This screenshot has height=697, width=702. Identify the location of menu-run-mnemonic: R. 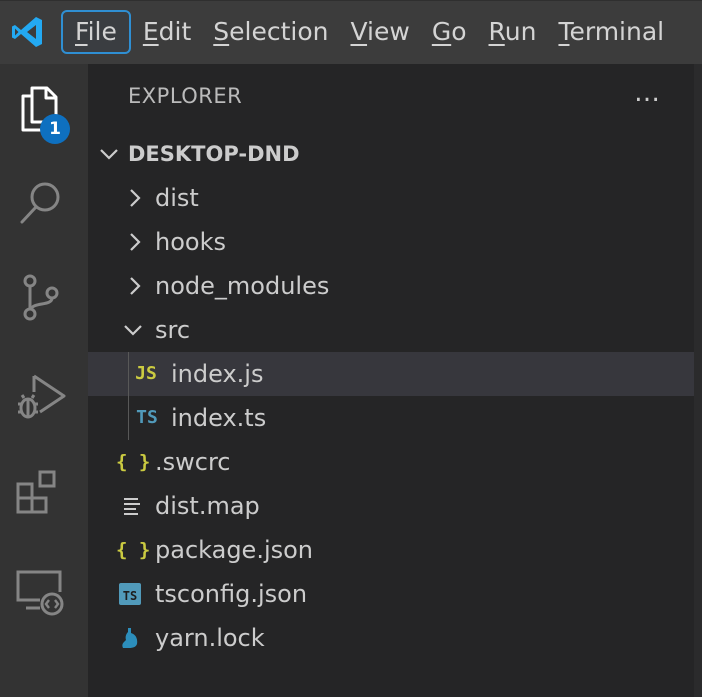
(496, 31).